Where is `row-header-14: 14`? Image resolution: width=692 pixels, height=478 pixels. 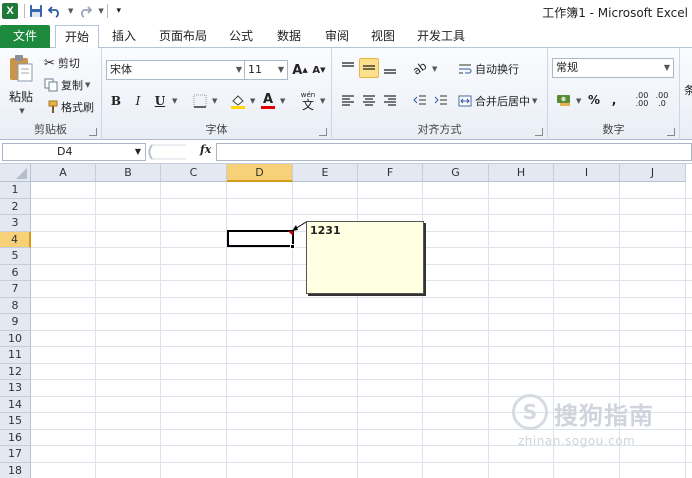 row-header-14: 14 is located at coordinates (15, 404).